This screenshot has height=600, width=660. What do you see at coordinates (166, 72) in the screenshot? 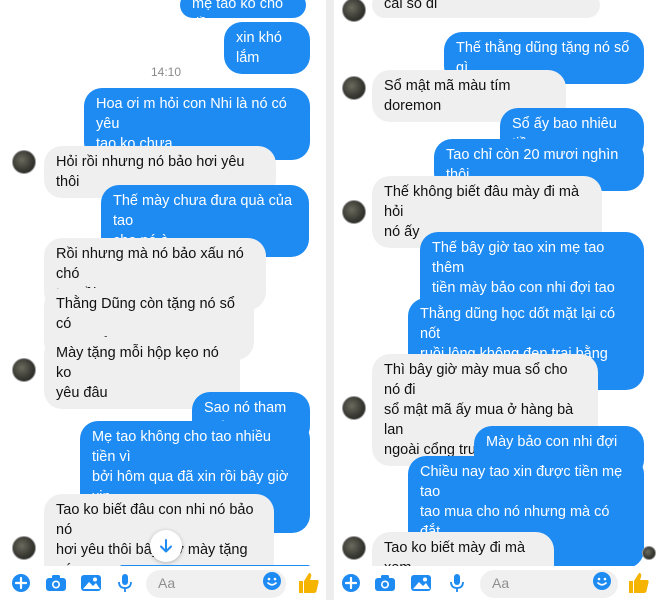
I see `message-timestamp: 14:10` at bounding box center [166, 72].